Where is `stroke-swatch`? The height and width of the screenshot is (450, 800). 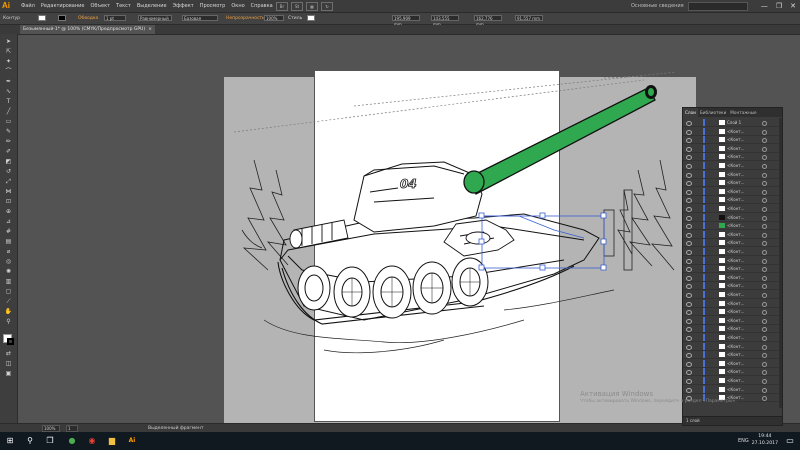
stroke-swatch is located at coordinates (62, 18).